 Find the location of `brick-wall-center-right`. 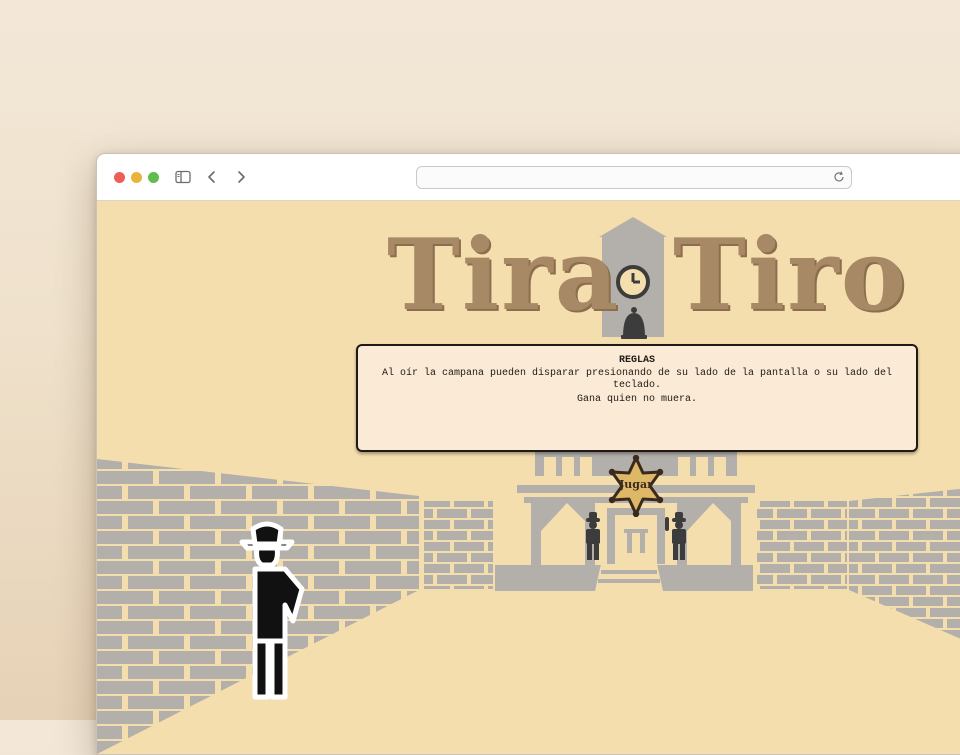

brick-wall-center-right is located at coordinates (802, 545).